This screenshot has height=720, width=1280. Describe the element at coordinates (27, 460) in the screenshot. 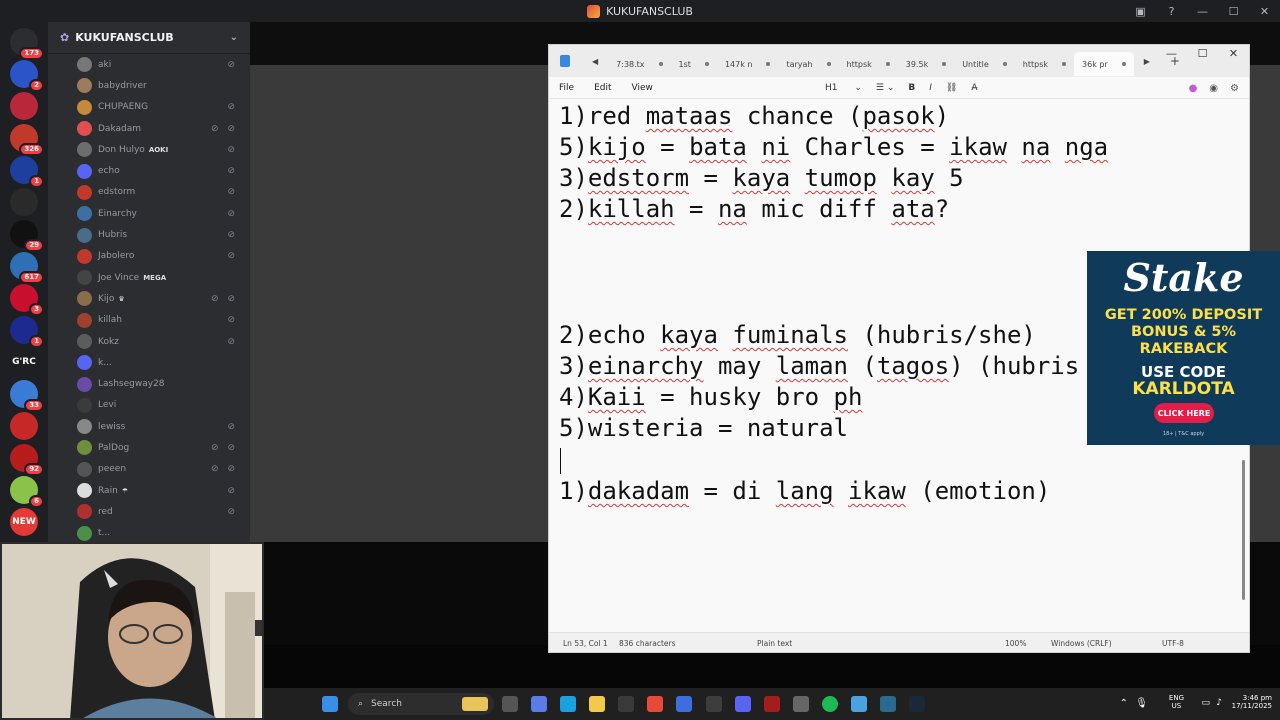

I see `server-icon-14: 92` at that location.